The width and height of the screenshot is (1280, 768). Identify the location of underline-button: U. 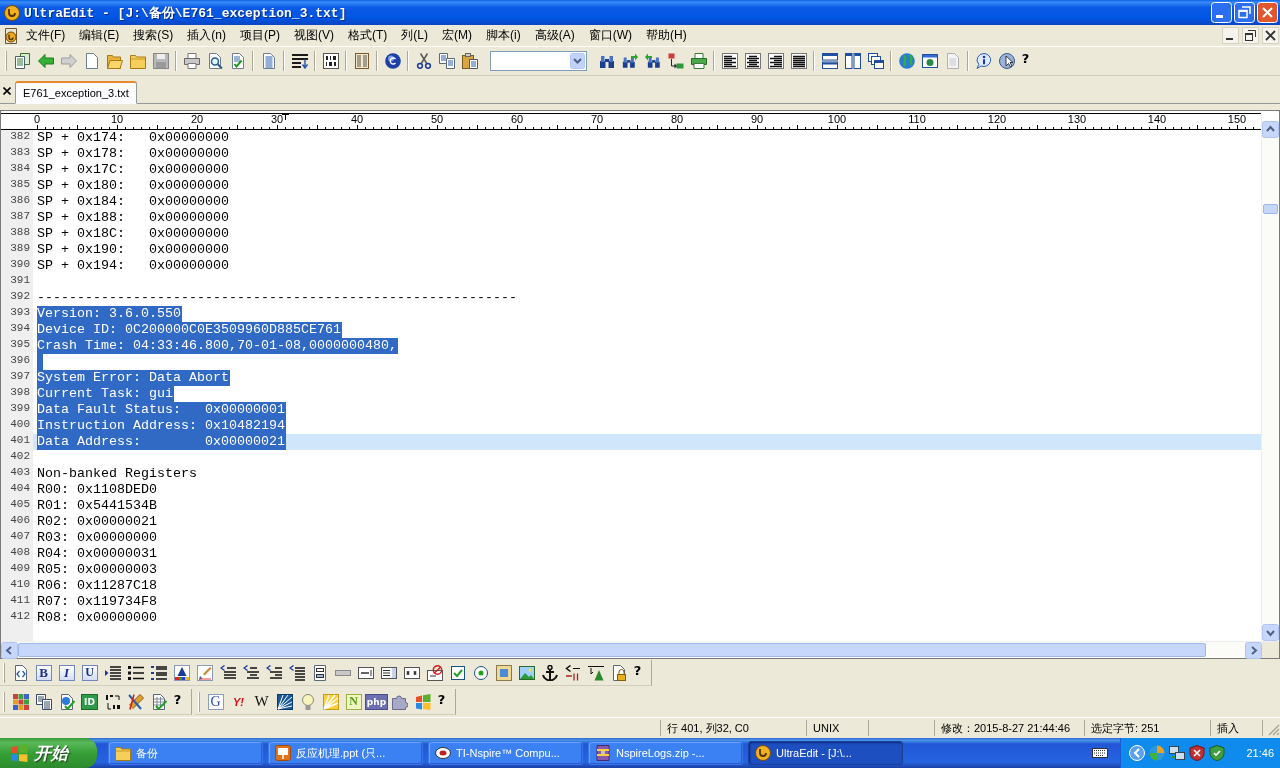
(89, 672).